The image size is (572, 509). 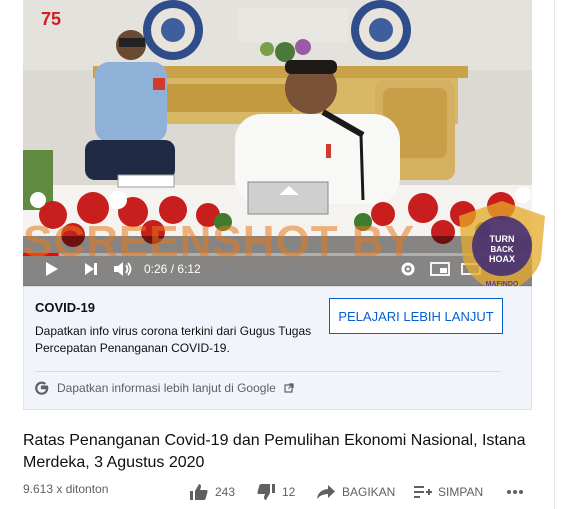 What do you see at coordinates (199, 492) in the screenshot?
I see `thumbs-up-icon` at bounding box center [199, 492].